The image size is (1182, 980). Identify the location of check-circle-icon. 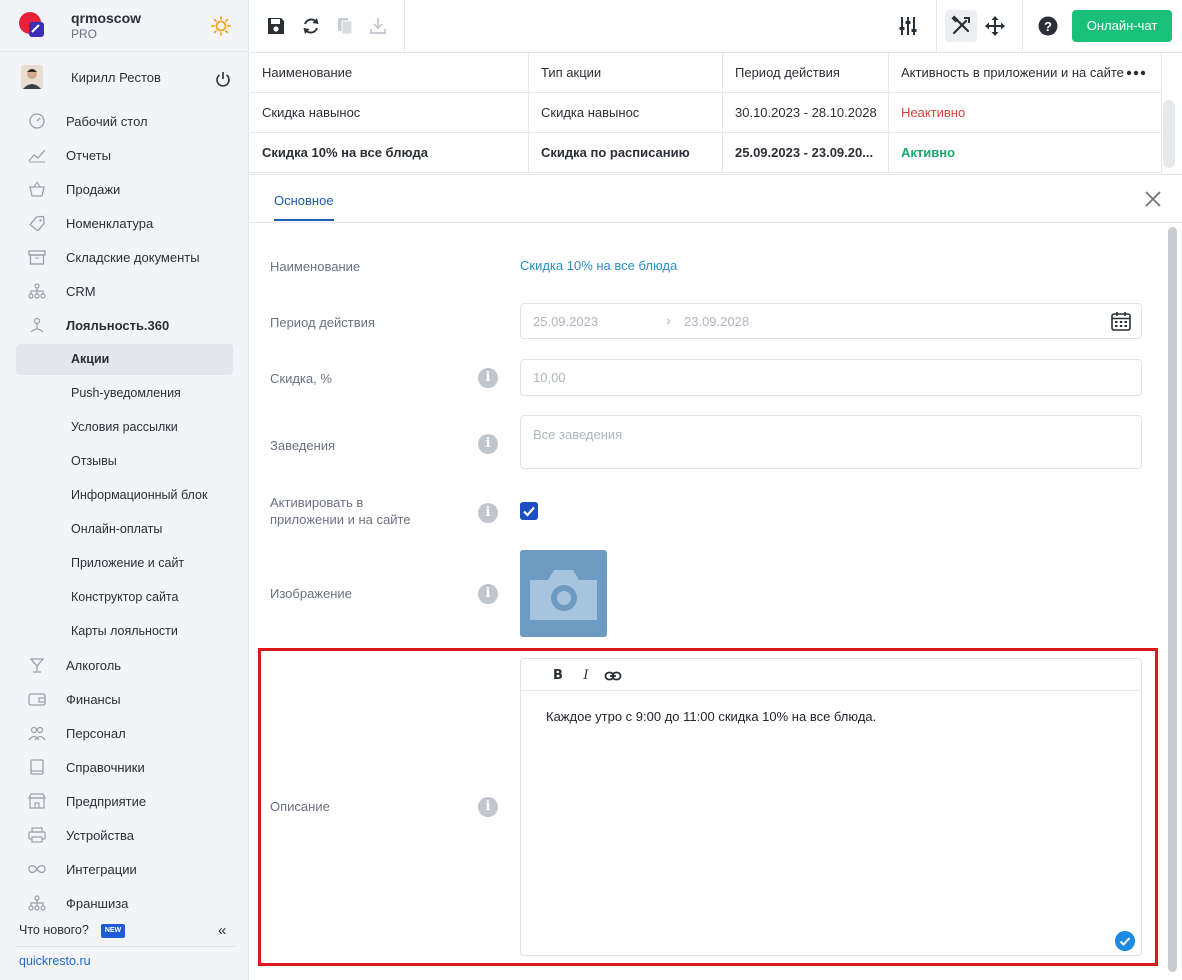
(1125, 941).